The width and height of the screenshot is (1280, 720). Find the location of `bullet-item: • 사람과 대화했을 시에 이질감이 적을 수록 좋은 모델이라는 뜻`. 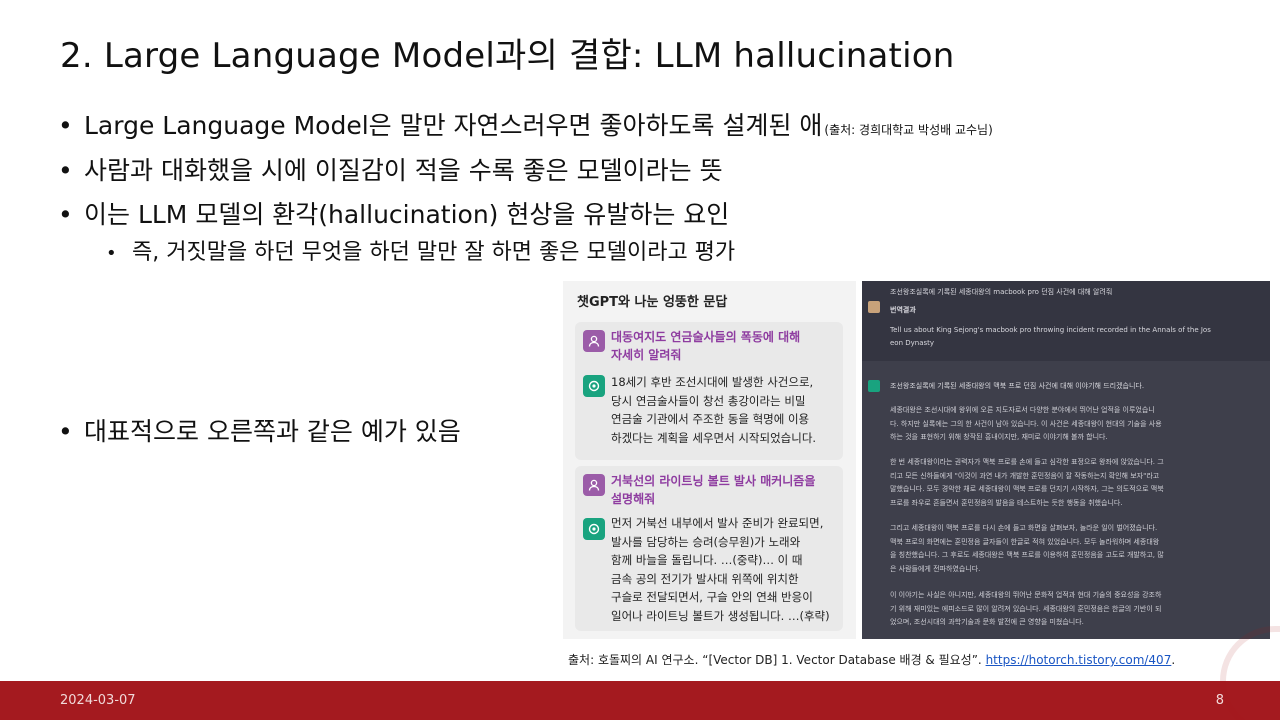

bullet-item: • 사람과 대화했을 시에 이질감이 적을 수록 좋은 모델이라는 뜻 is located at coordinates (390, 169).